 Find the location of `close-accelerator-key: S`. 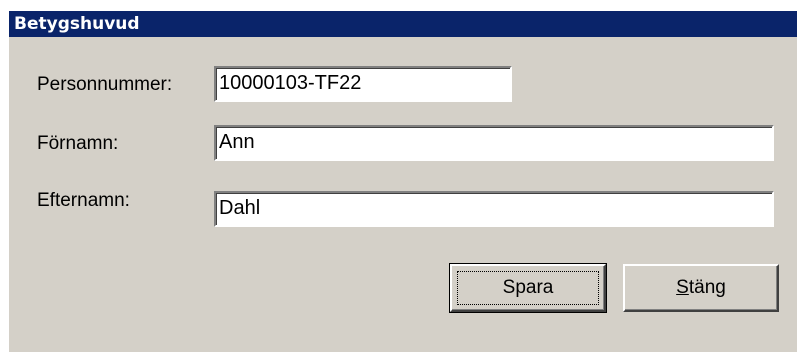

close-accelerator-key: S is located at coordinates (682, 287).